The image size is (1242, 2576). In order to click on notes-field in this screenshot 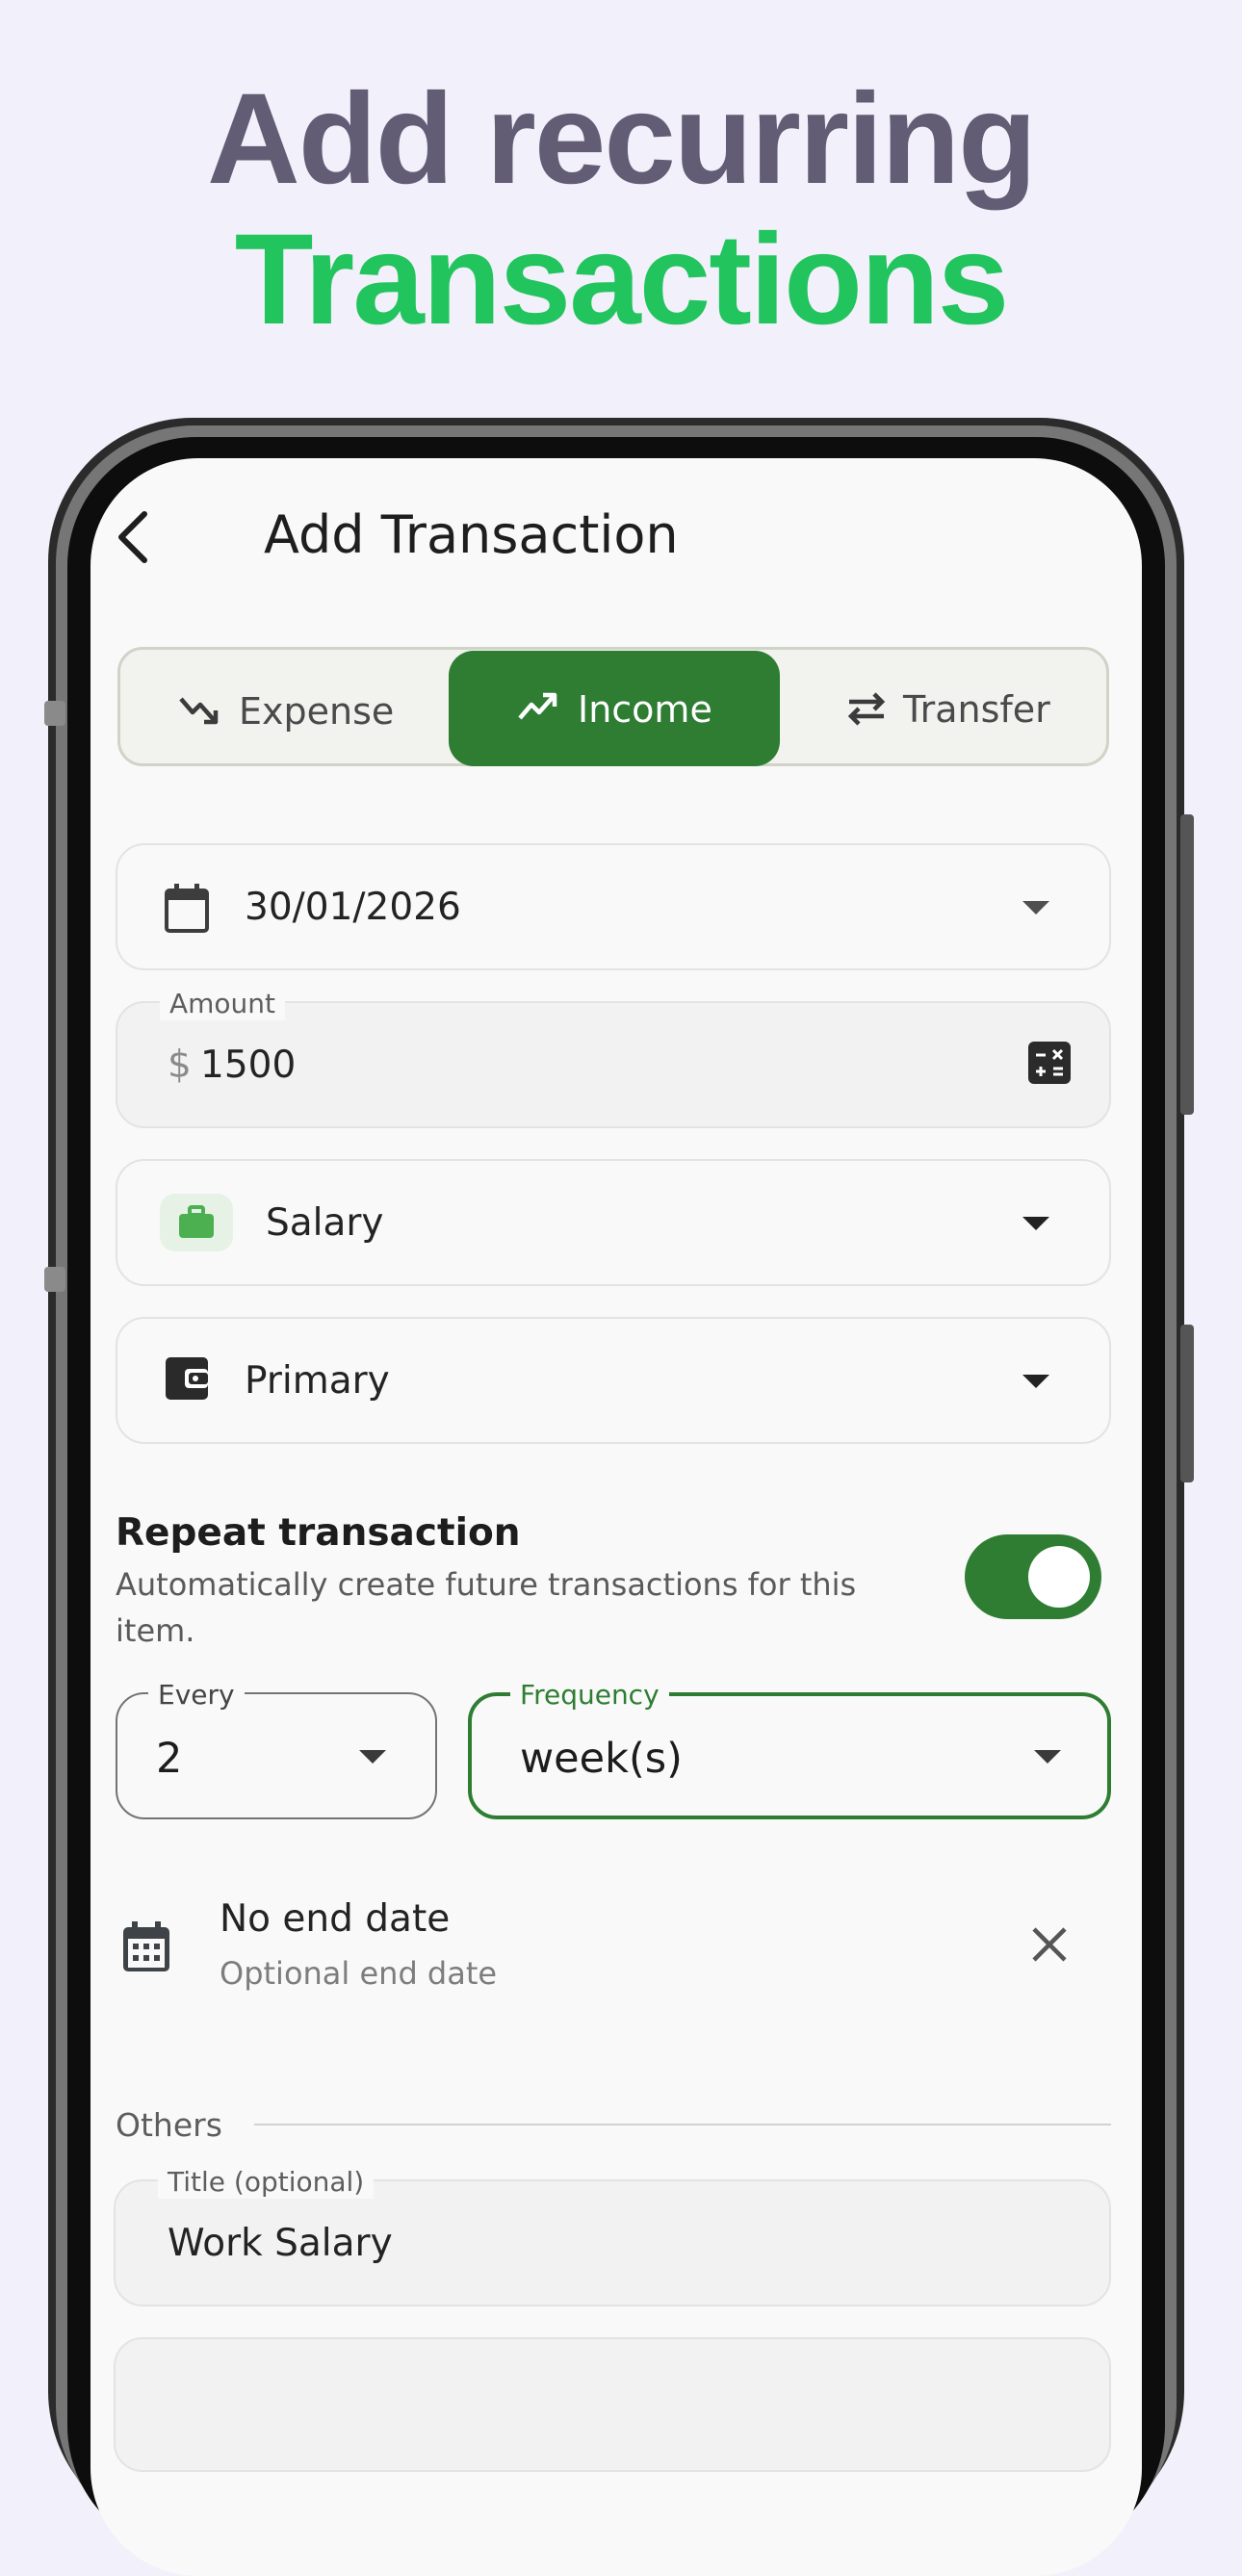, I will do `click(612, 2405)`.